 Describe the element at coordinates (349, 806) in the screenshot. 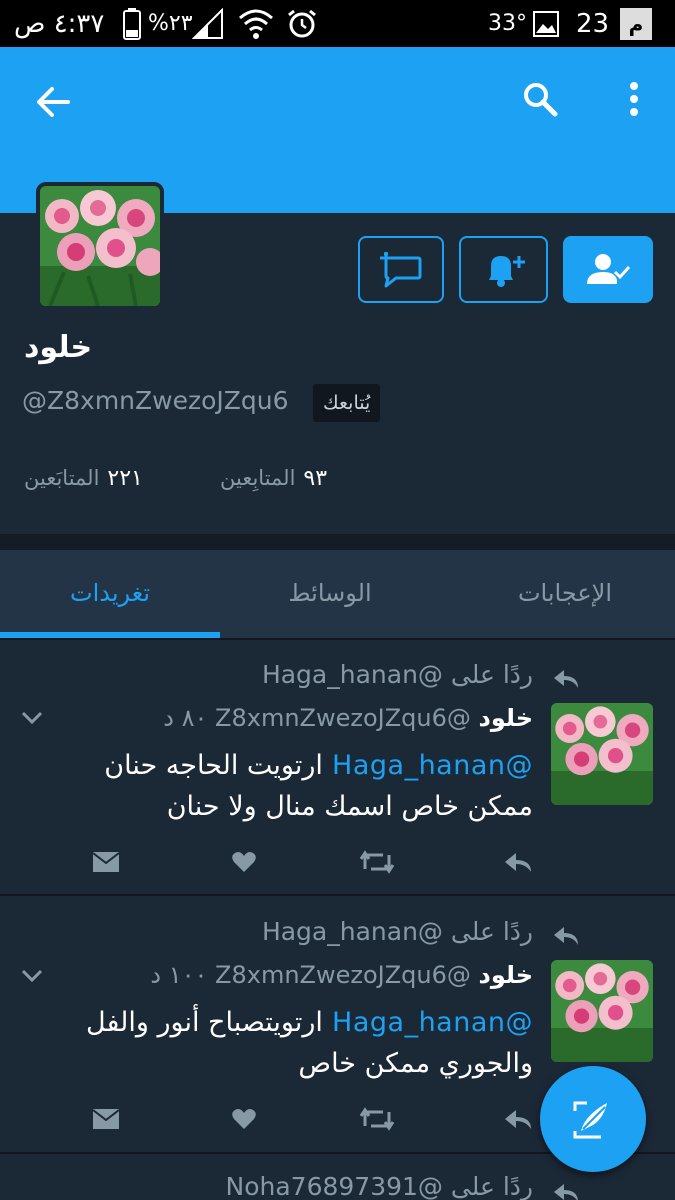

I see `tweet-text-line: ممكن خاص اسمك منال ولا حنان` at that location.